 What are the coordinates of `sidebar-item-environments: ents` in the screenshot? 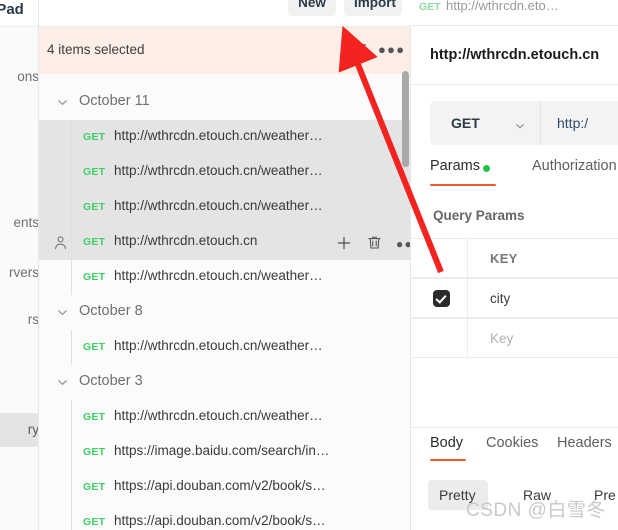 It's located at (19, 223).